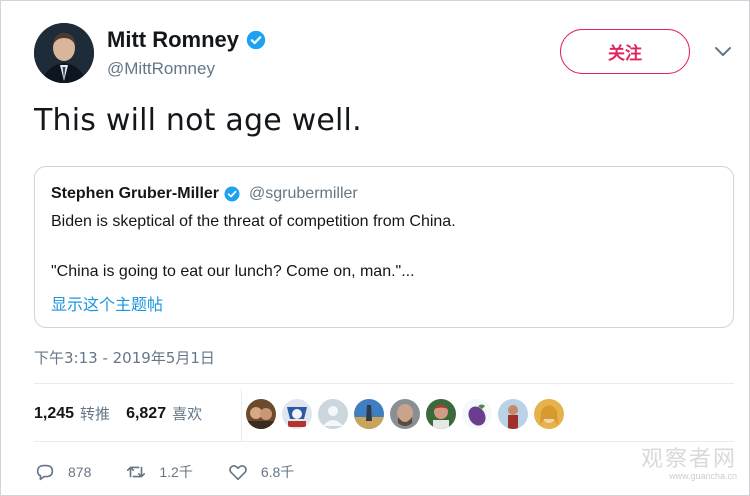 This screenshot has width=750, height=496. I want to click on liker-avatars, so click(405, 414).